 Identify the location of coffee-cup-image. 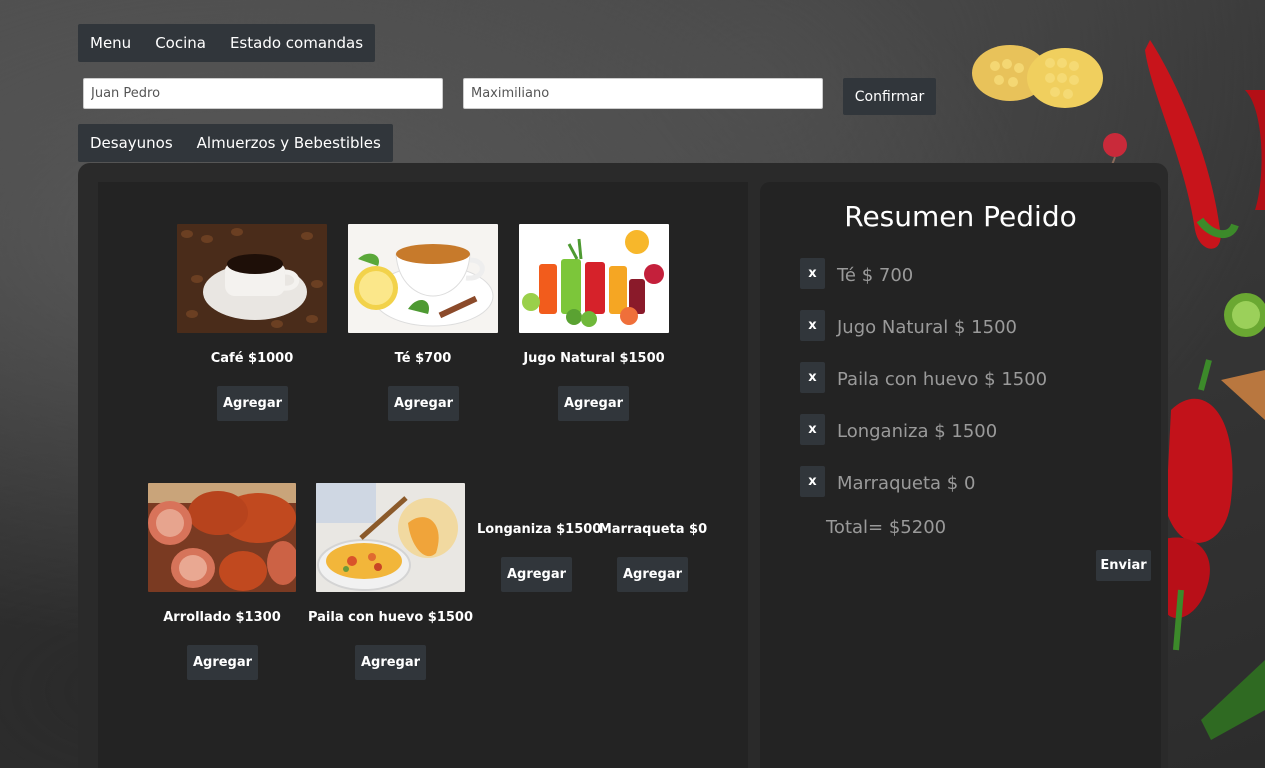
(252, 278).